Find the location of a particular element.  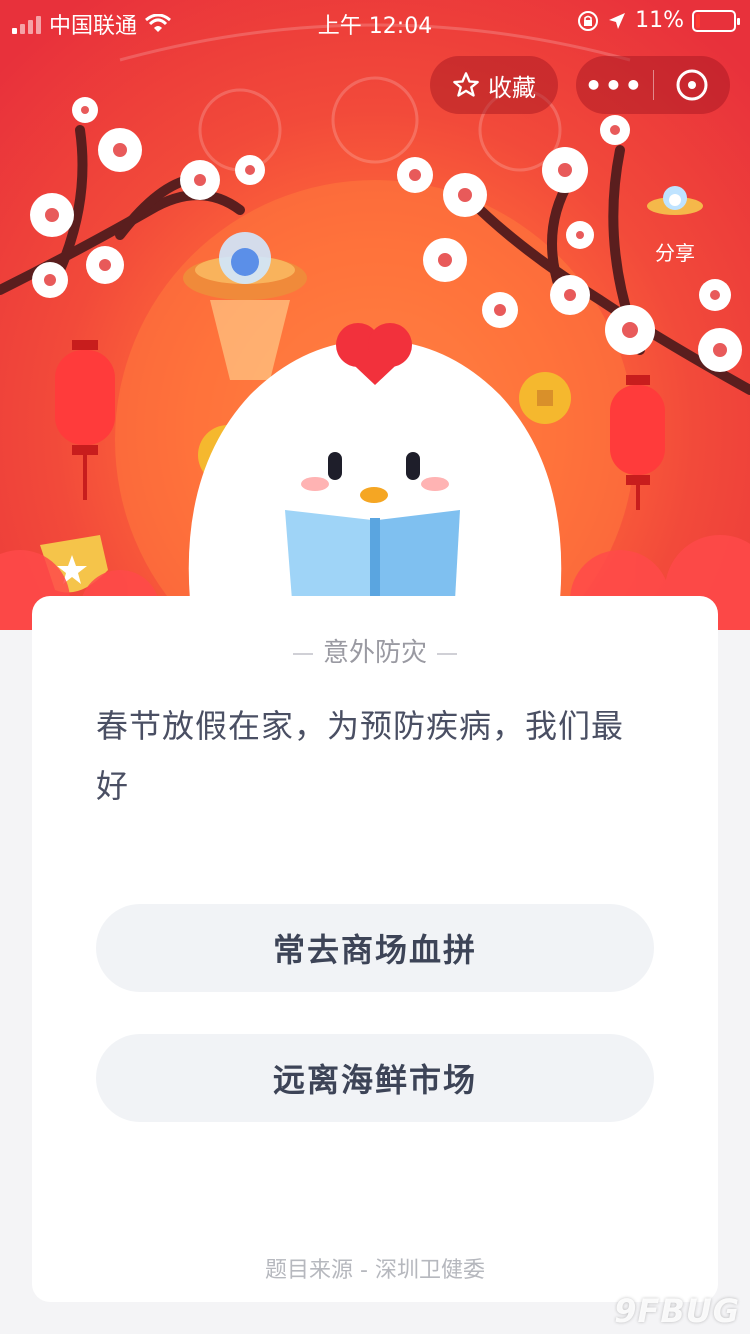

miniprogram-capsule: ••• is located at coordinates (653, 85).